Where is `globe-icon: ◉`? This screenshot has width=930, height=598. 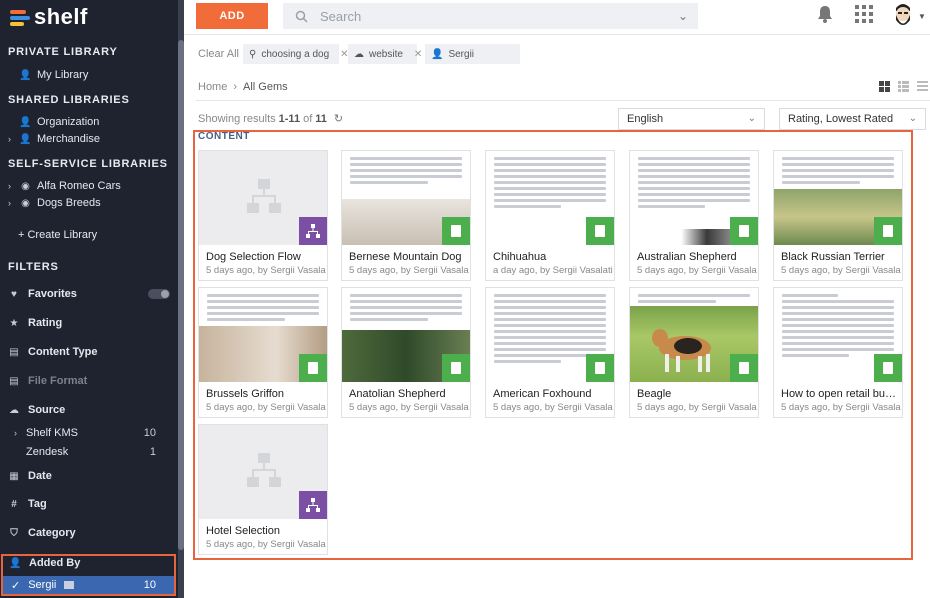
globe-icon: ◉ is located at coordinates (25, 186).